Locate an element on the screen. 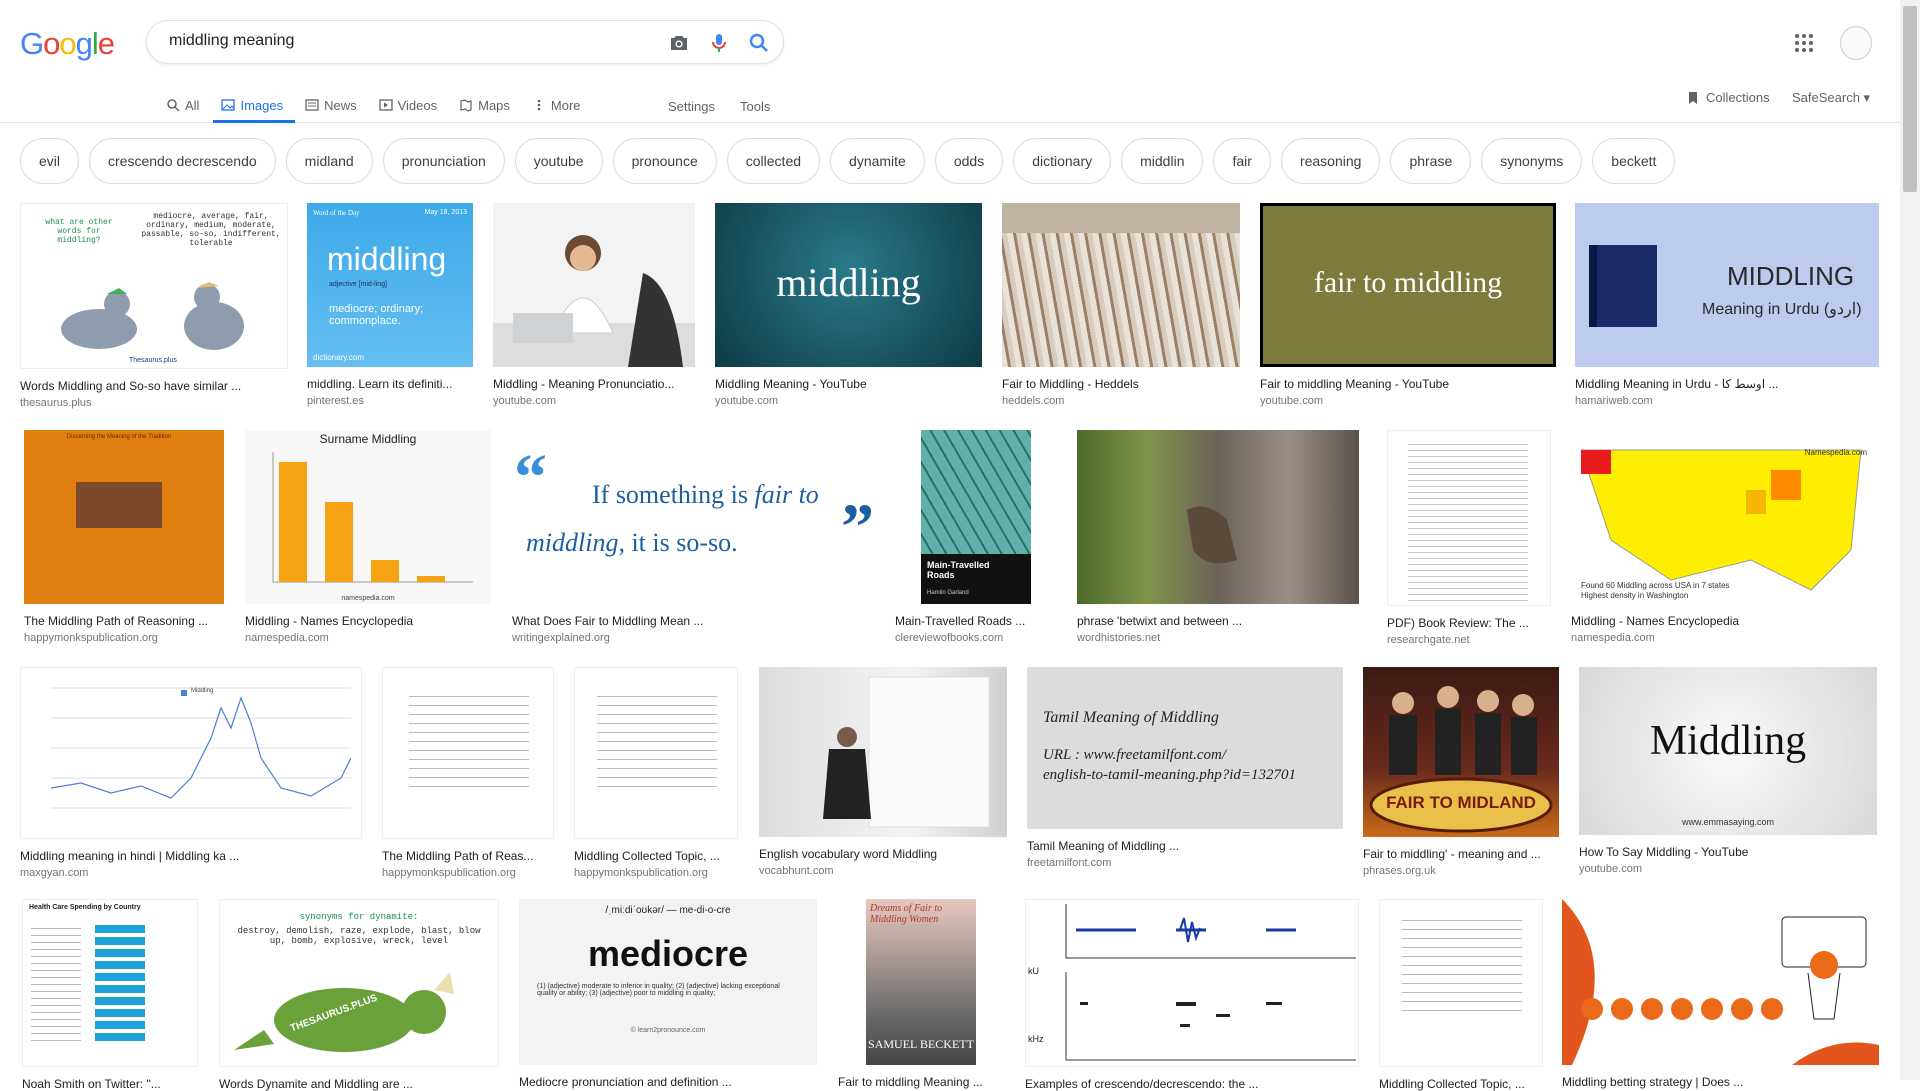 This screenshot has width=1920, height=1091. result-thumbnail: Health Care Spending by Country is located at coordinates (110, 983).